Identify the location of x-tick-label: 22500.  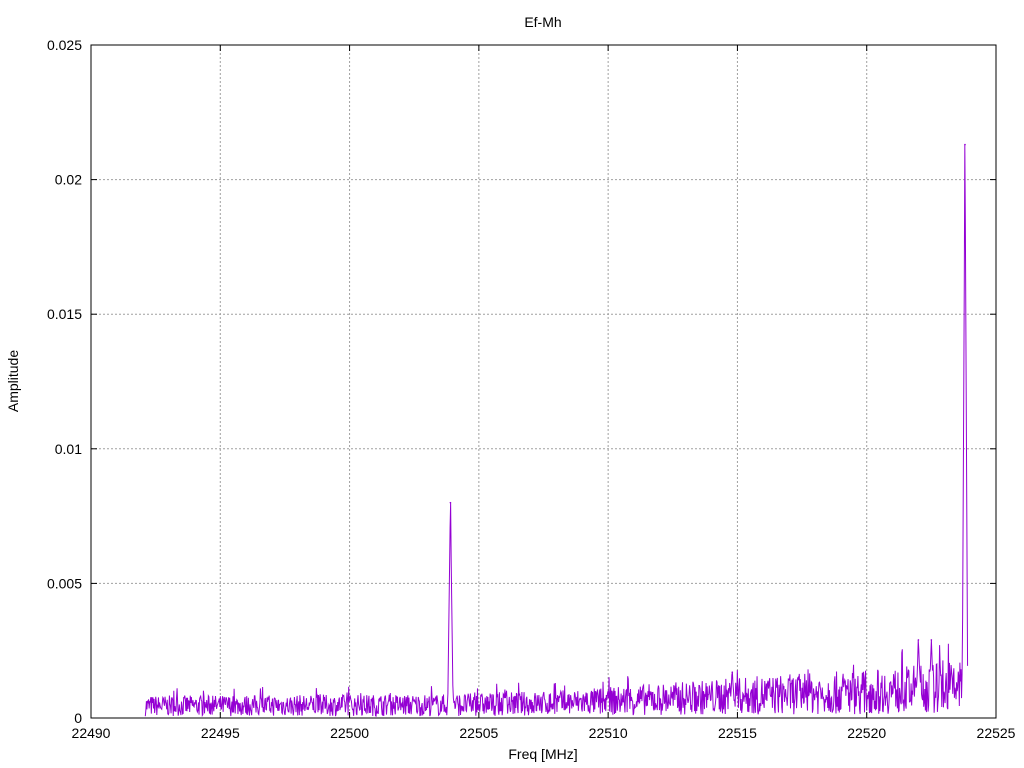
(349, 733).